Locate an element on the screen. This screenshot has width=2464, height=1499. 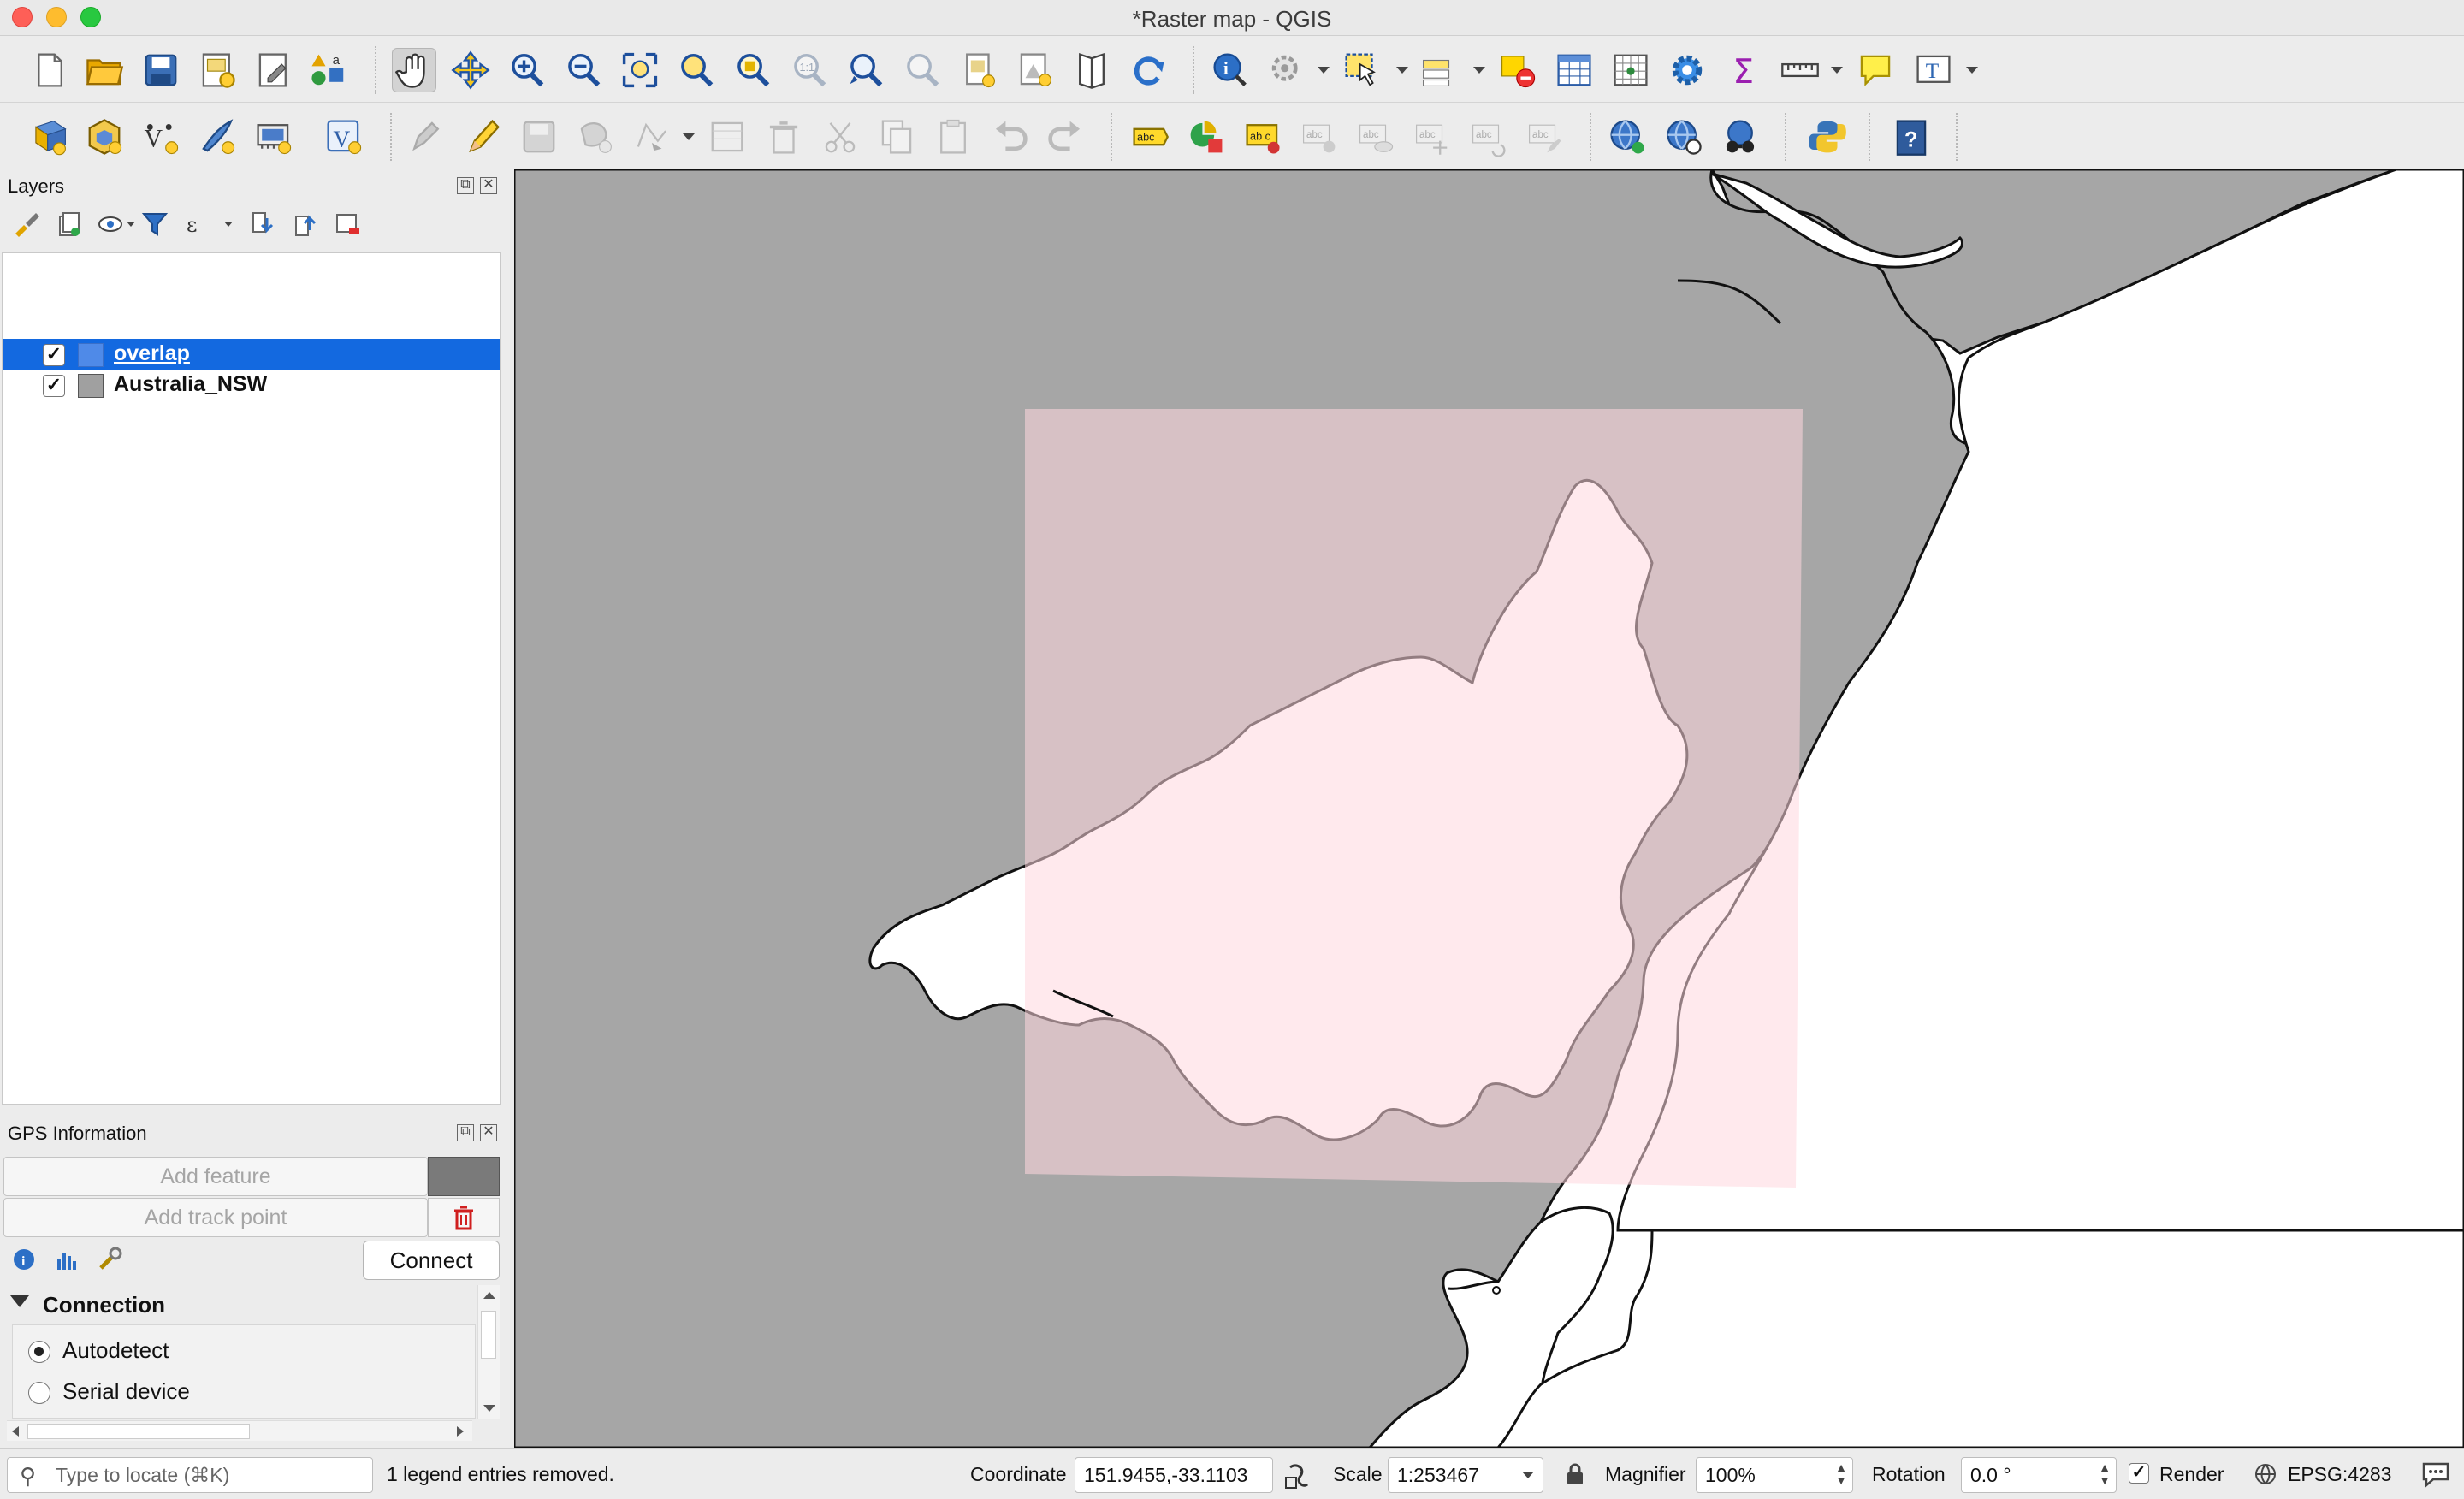
rotation-spinbox: 0.0 ° ▲ ▼ is located at coordinates (2039, 1475).